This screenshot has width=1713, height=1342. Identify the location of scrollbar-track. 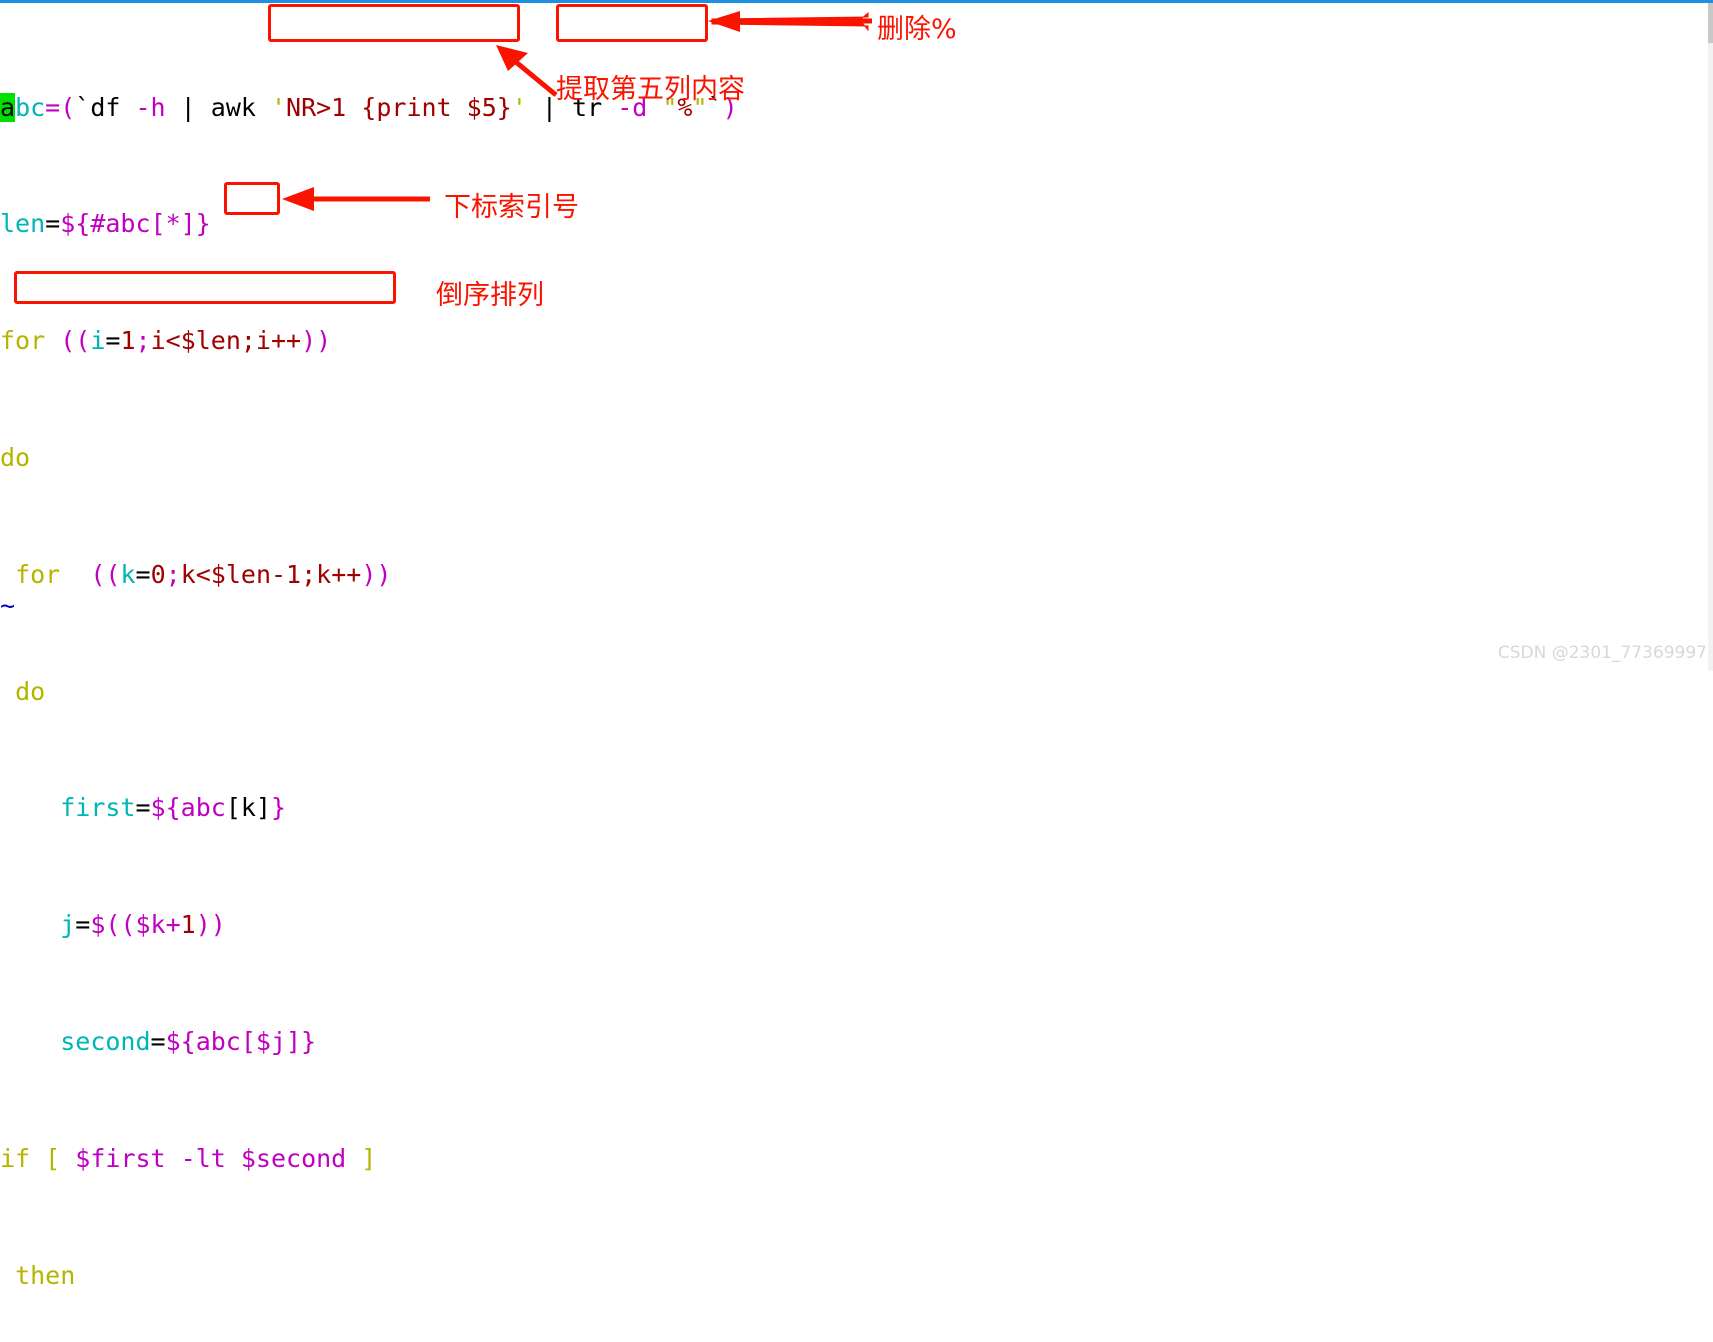
(1710, 337).